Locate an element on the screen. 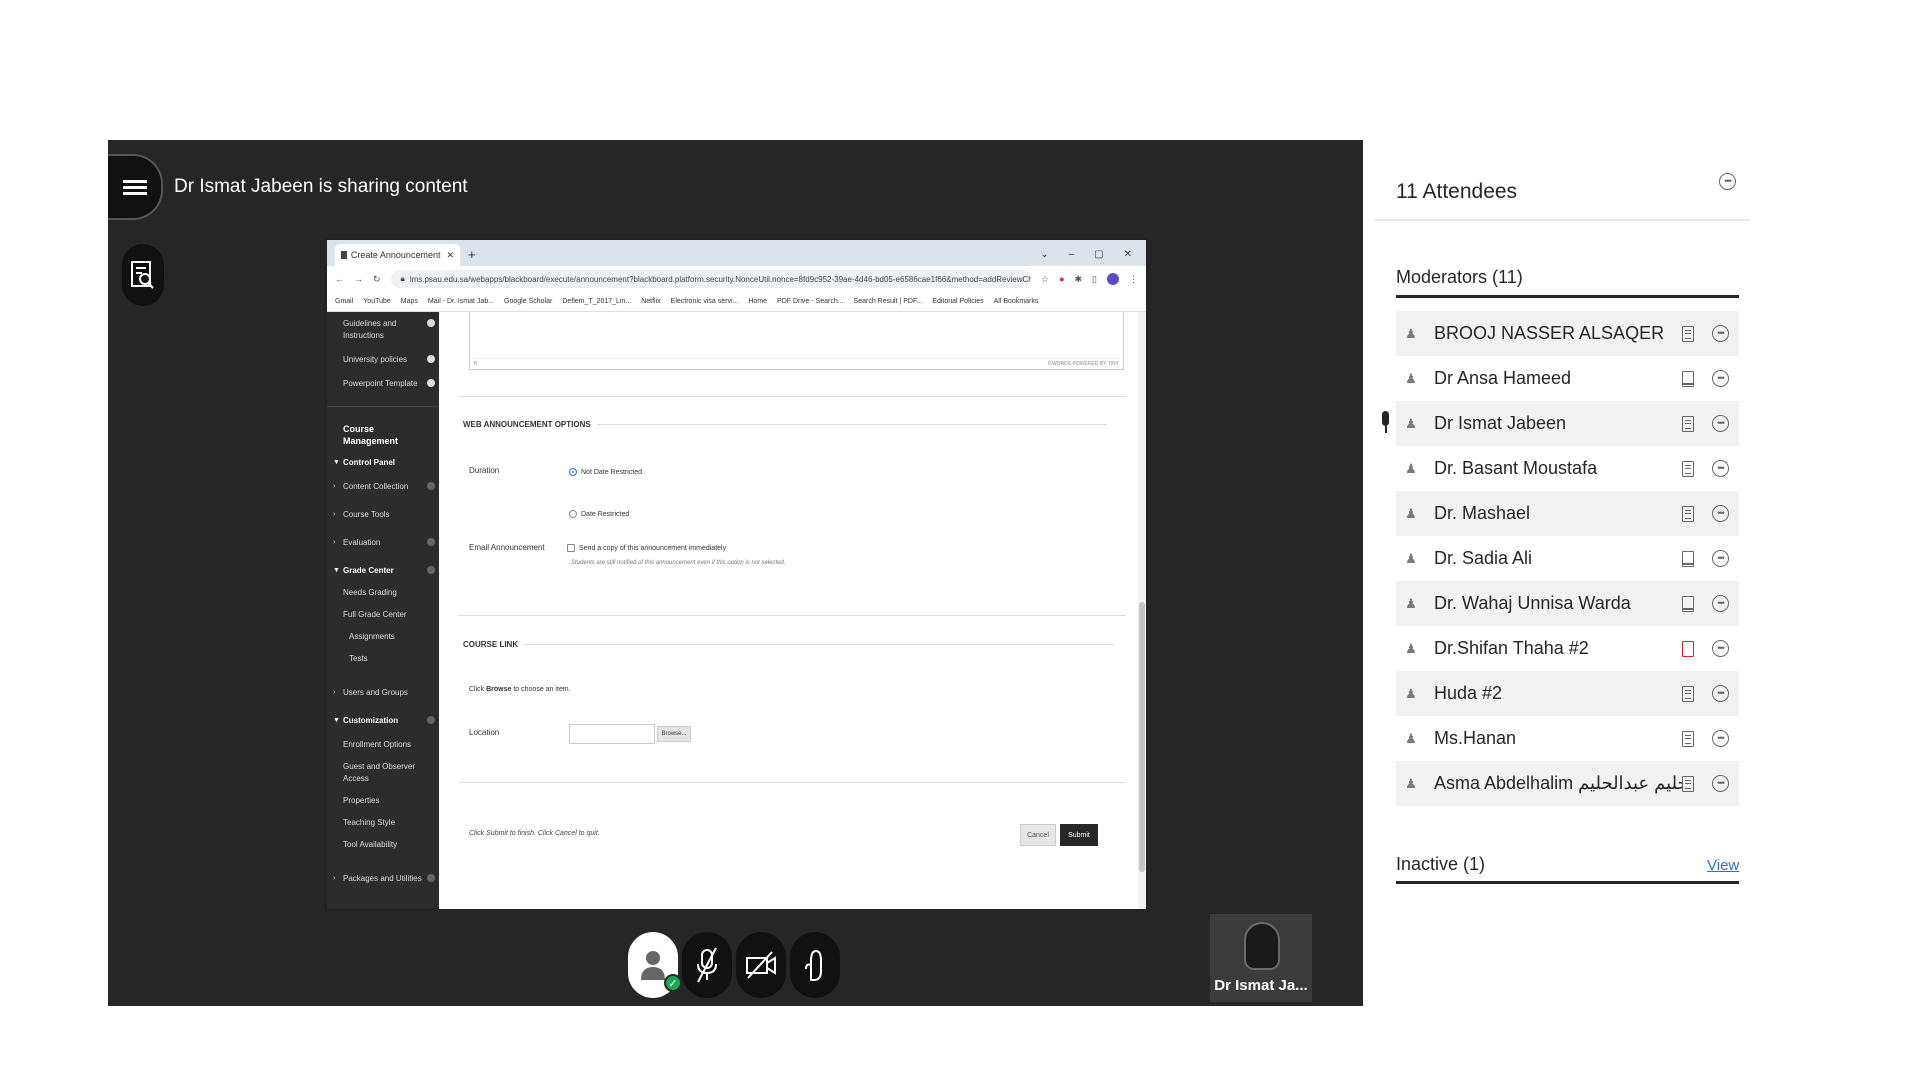 The width and height of the screenshot is (1920, 1080). my-status-button: ✓ is located at coordinates (655, 965).